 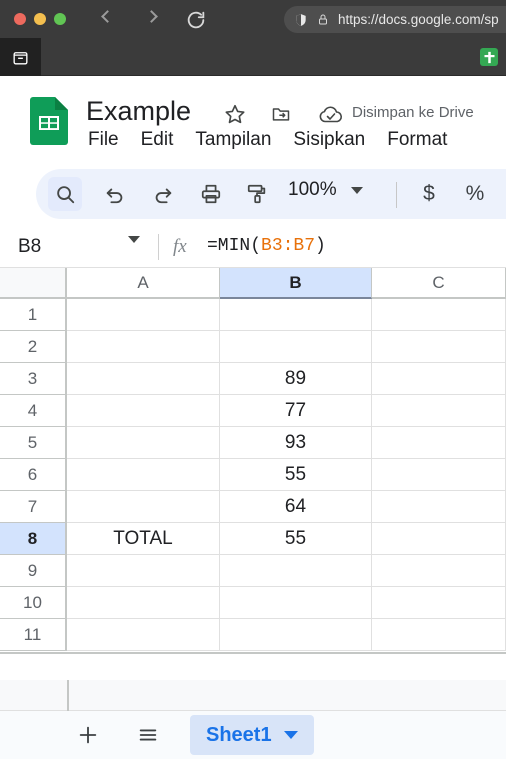 I want to click on formula-range-ref: B3:B7, so click(x=288, y=246).